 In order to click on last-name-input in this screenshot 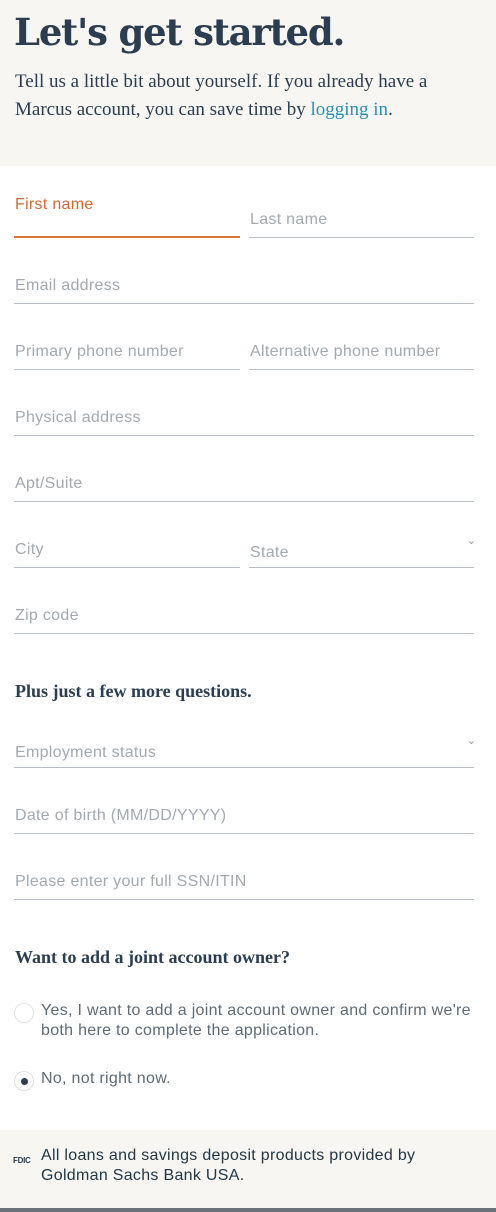, I will do `click(361, 222)`.